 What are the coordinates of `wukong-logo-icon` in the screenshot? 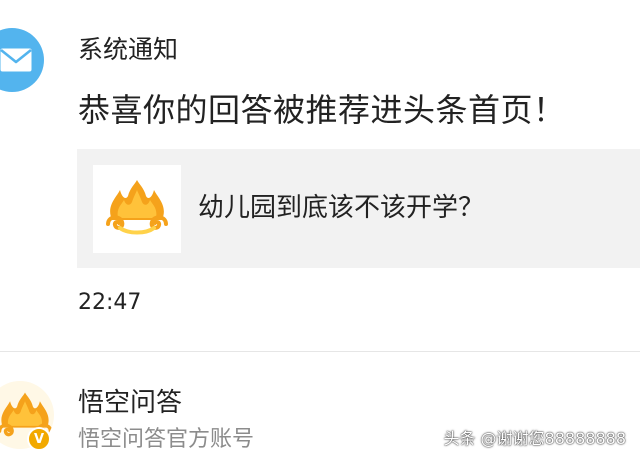 It's located at (137, 207).